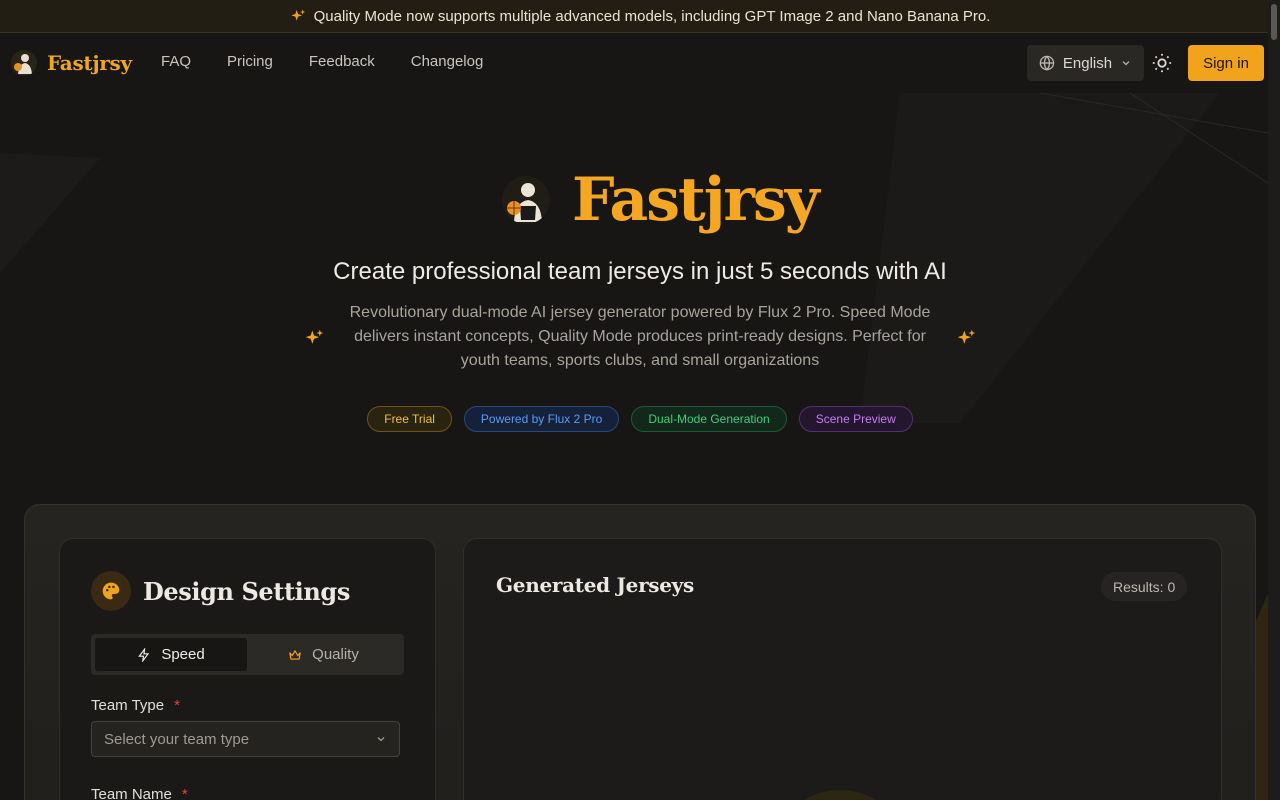 The image size is (1280, 800). Describe the element at coordinates (541, 419) in the screenshot. I see `badge-flux-2-pro: Powered by Flux 2 Pro` at that location.